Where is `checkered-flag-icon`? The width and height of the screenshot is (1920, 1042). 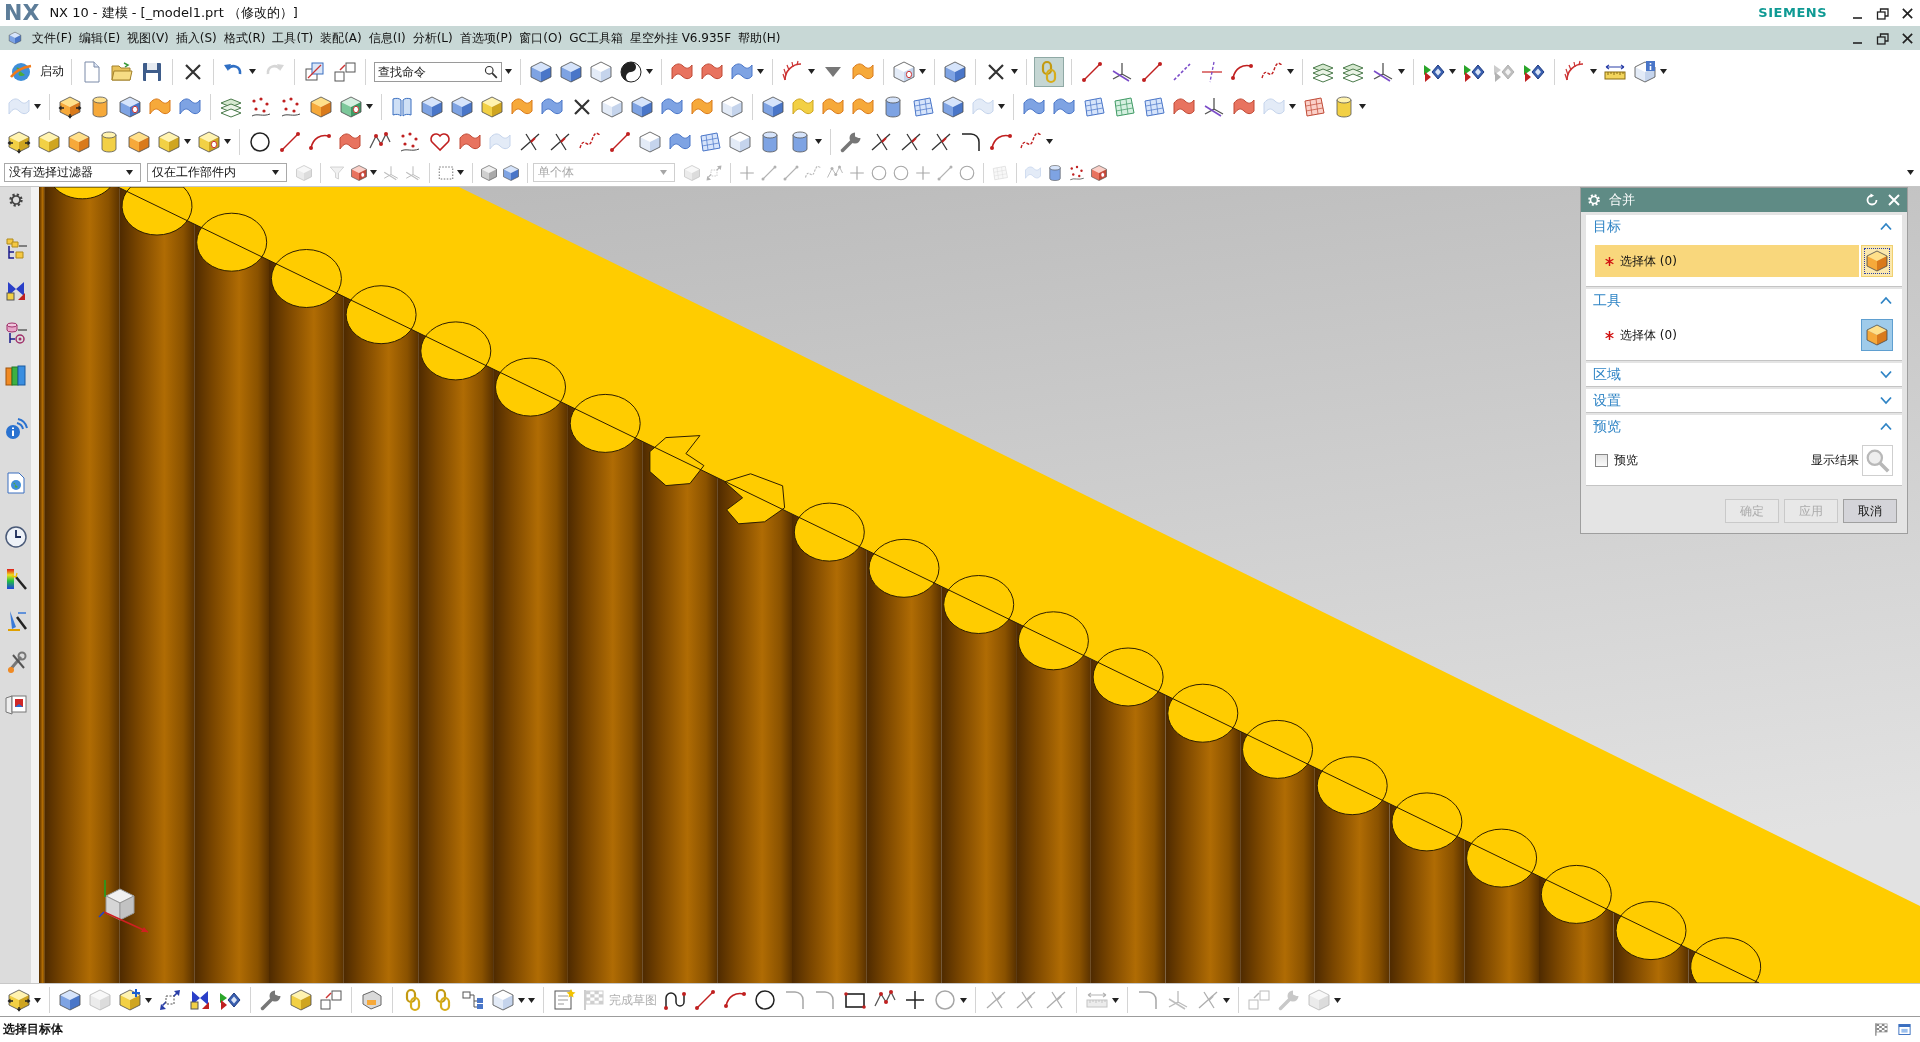 checkered-flag-icon is located at coordinates (1881, 1029).